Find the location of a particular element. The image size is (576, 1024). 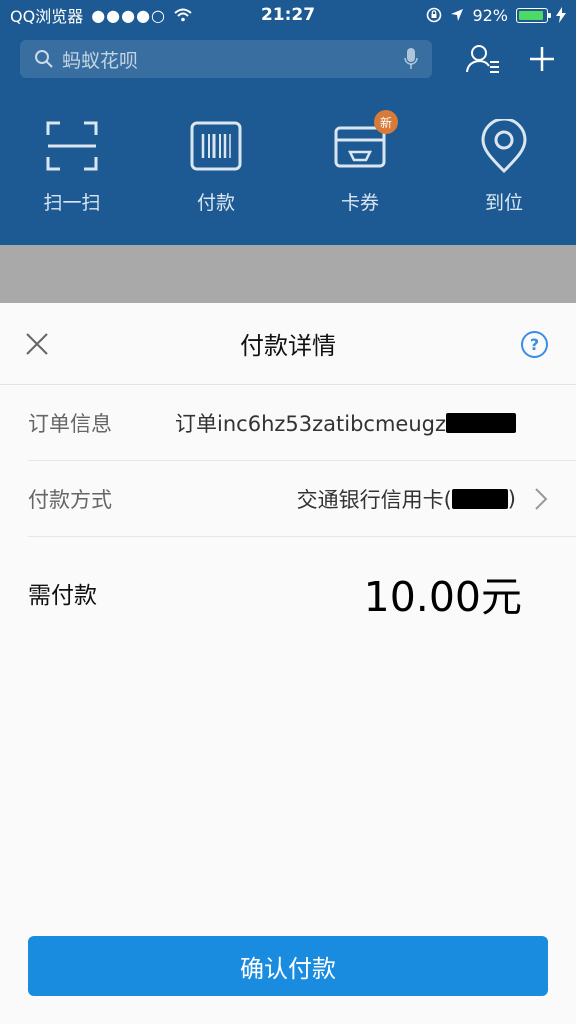

payment-method-close-paren: ) is located at coordinates (511, 498).